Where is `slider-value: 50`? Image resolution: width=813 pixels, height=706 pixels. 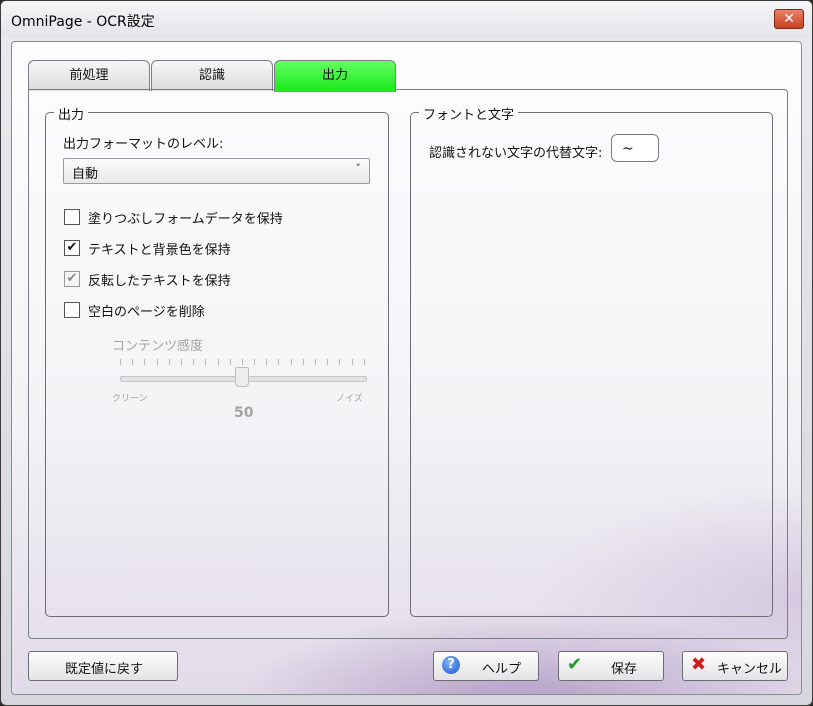
slider-value: 50 is located at coordinates (244, 413).